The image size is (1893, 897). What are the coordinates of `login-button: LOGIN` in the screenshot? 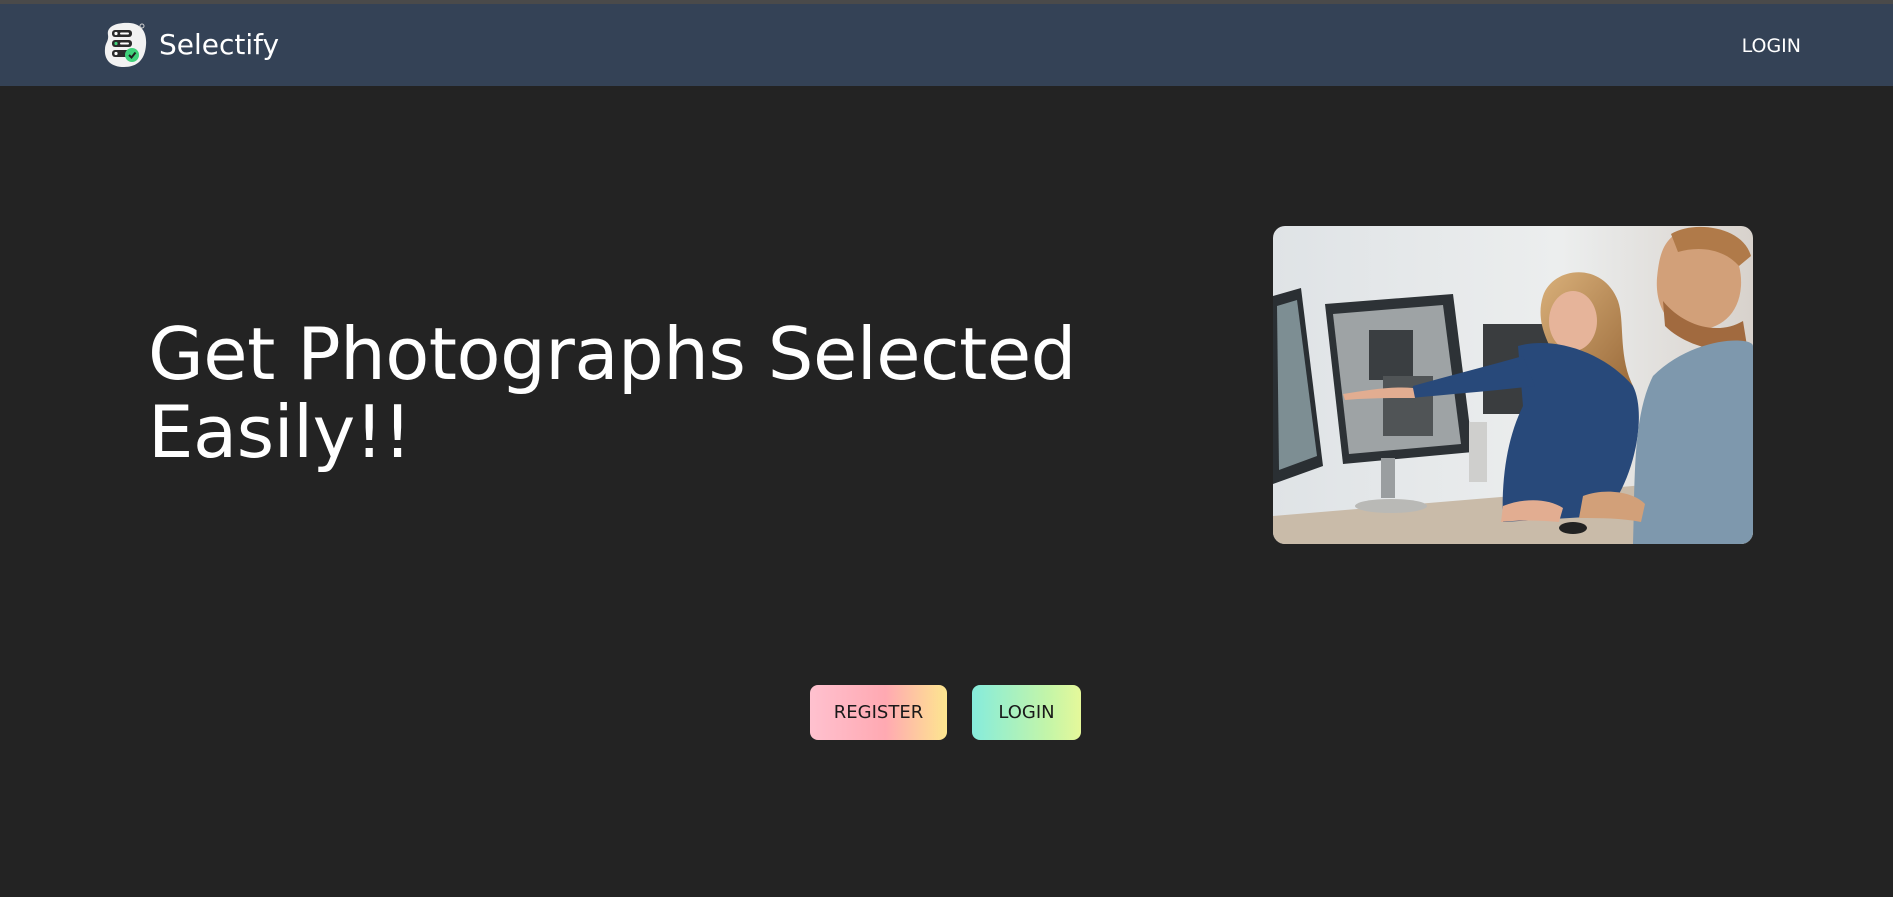 It's located at (1026, 712).